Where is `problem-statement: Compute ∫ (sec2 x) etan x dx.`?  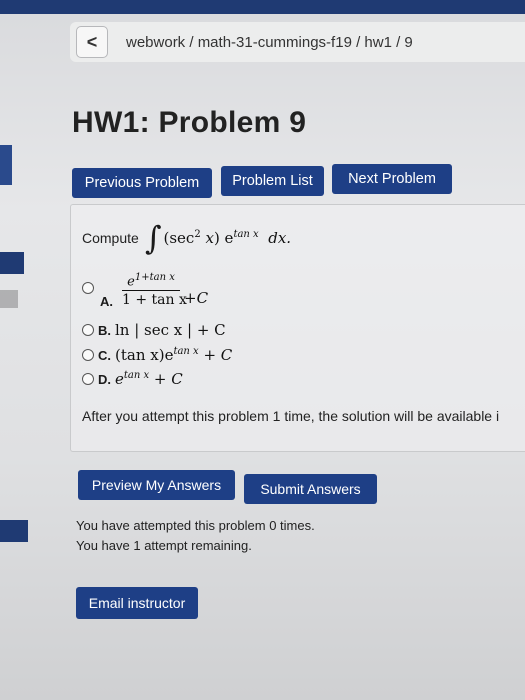 problem-statement: Compute ∫ (sec2 x) etan x dx. is located at coordinates (186, 238).